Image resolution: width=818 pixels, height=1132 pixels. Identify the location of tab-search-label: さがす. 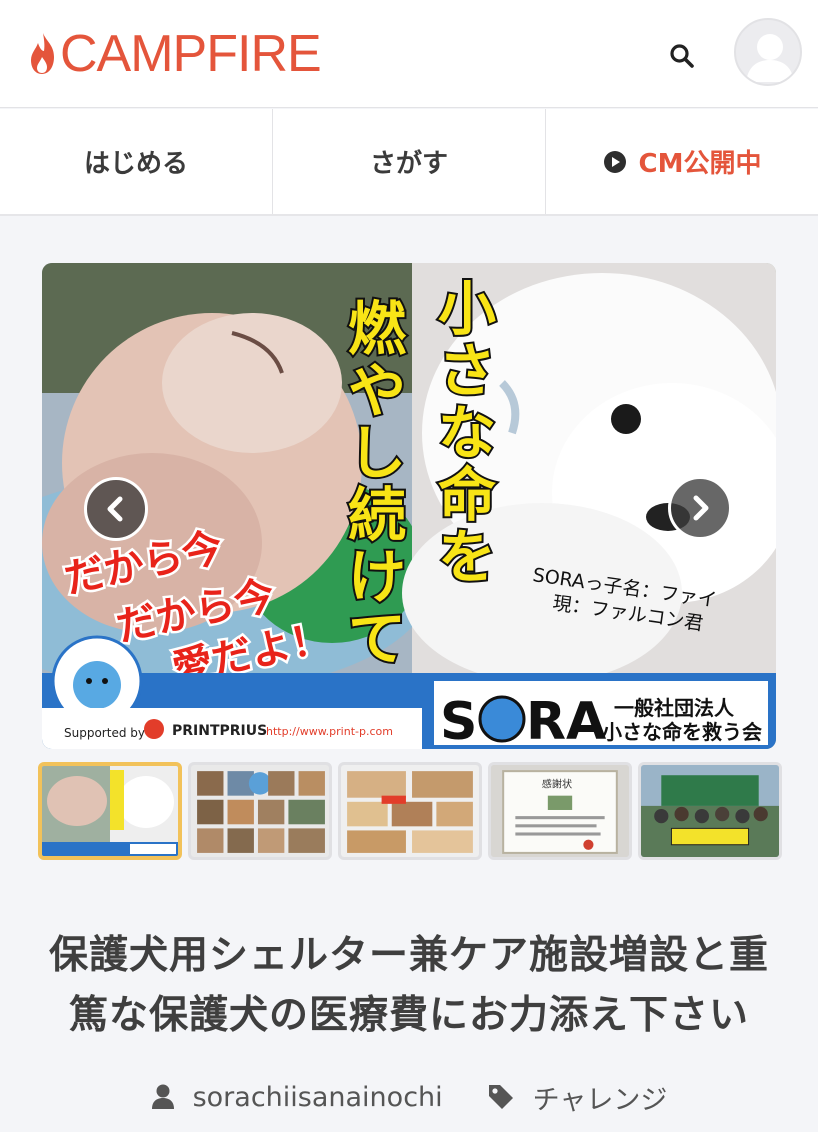
(408, 164).